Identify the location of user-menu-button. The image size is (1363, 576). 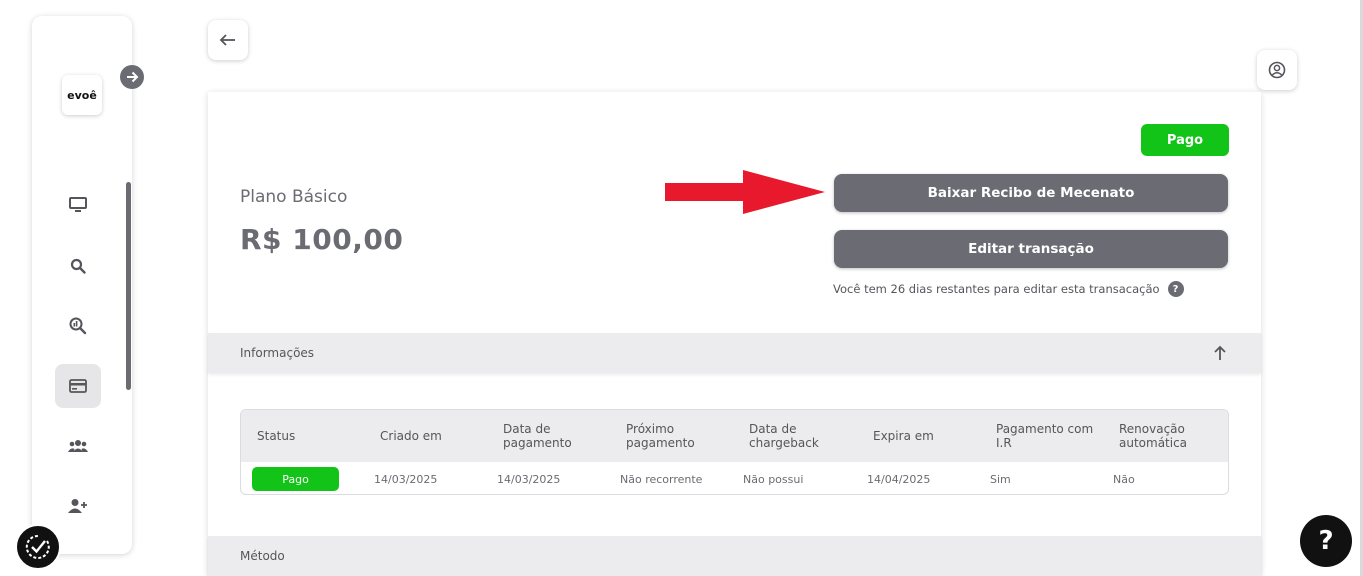
(1277, 70).